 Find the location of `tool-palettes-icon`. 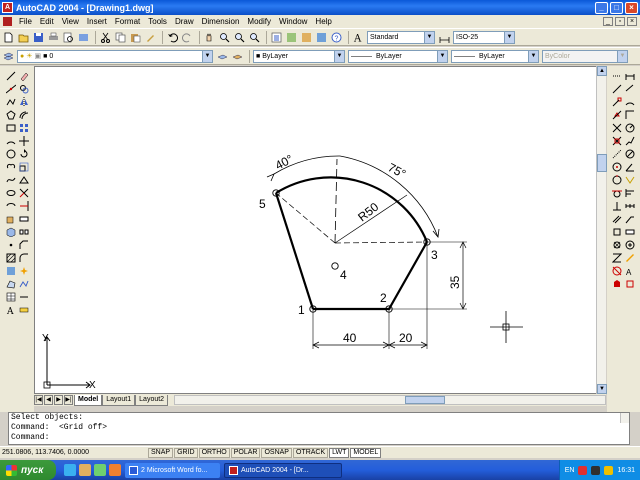

tool-palettes-icon is located at coordinates (306, 37).